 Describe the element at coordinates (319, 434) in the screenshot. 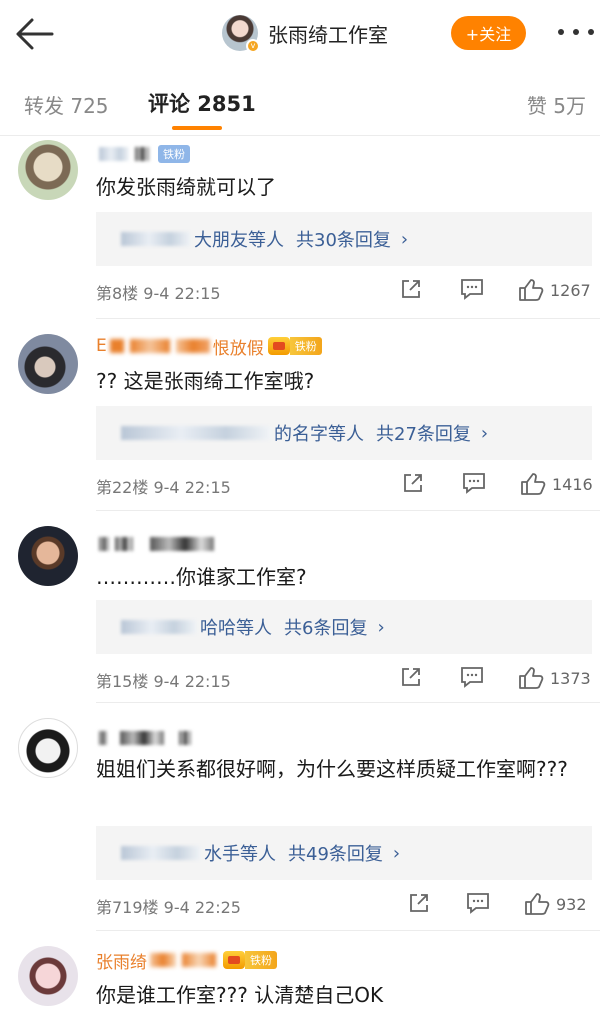

I see `reply-users: 的名字等人` at that location.